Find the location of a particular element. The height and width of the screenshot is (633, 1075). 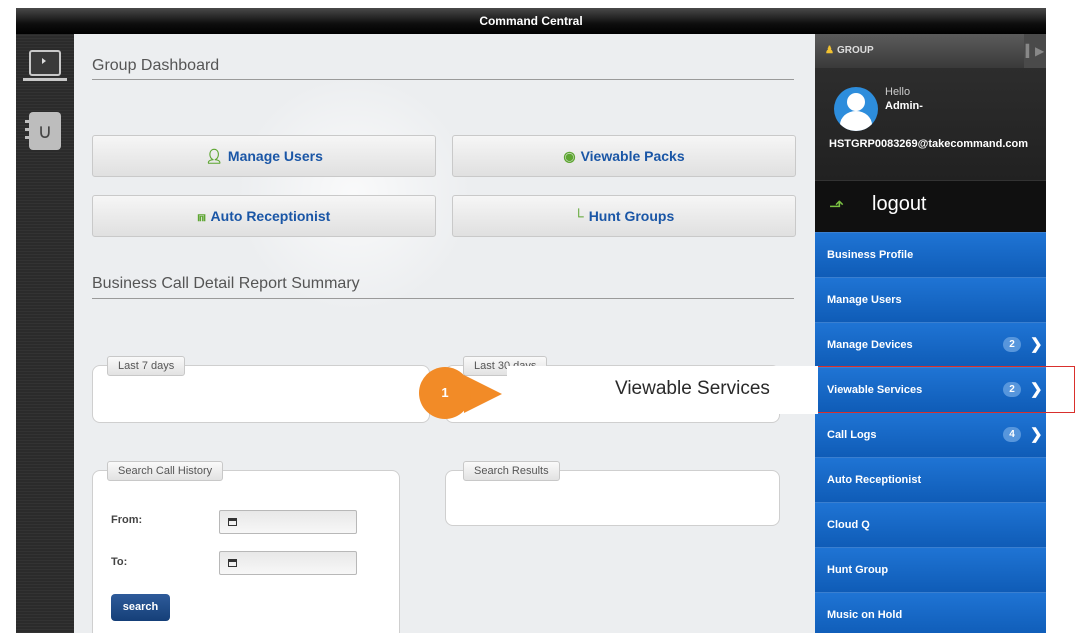

dashboard-divider is located at coordinates (443, 79).